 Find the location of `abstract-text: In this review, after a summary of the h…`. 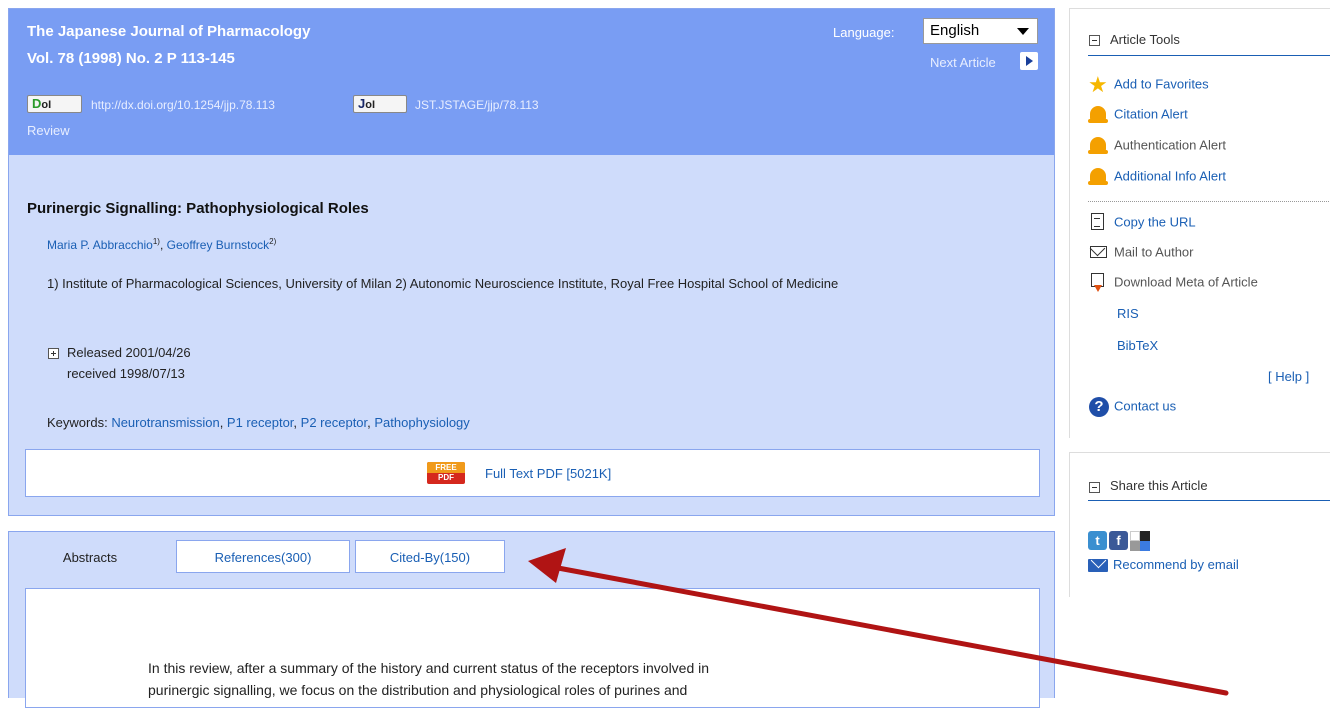

abstract-text: In this review, after a summary of the h… is located at coordinates (498, 679).